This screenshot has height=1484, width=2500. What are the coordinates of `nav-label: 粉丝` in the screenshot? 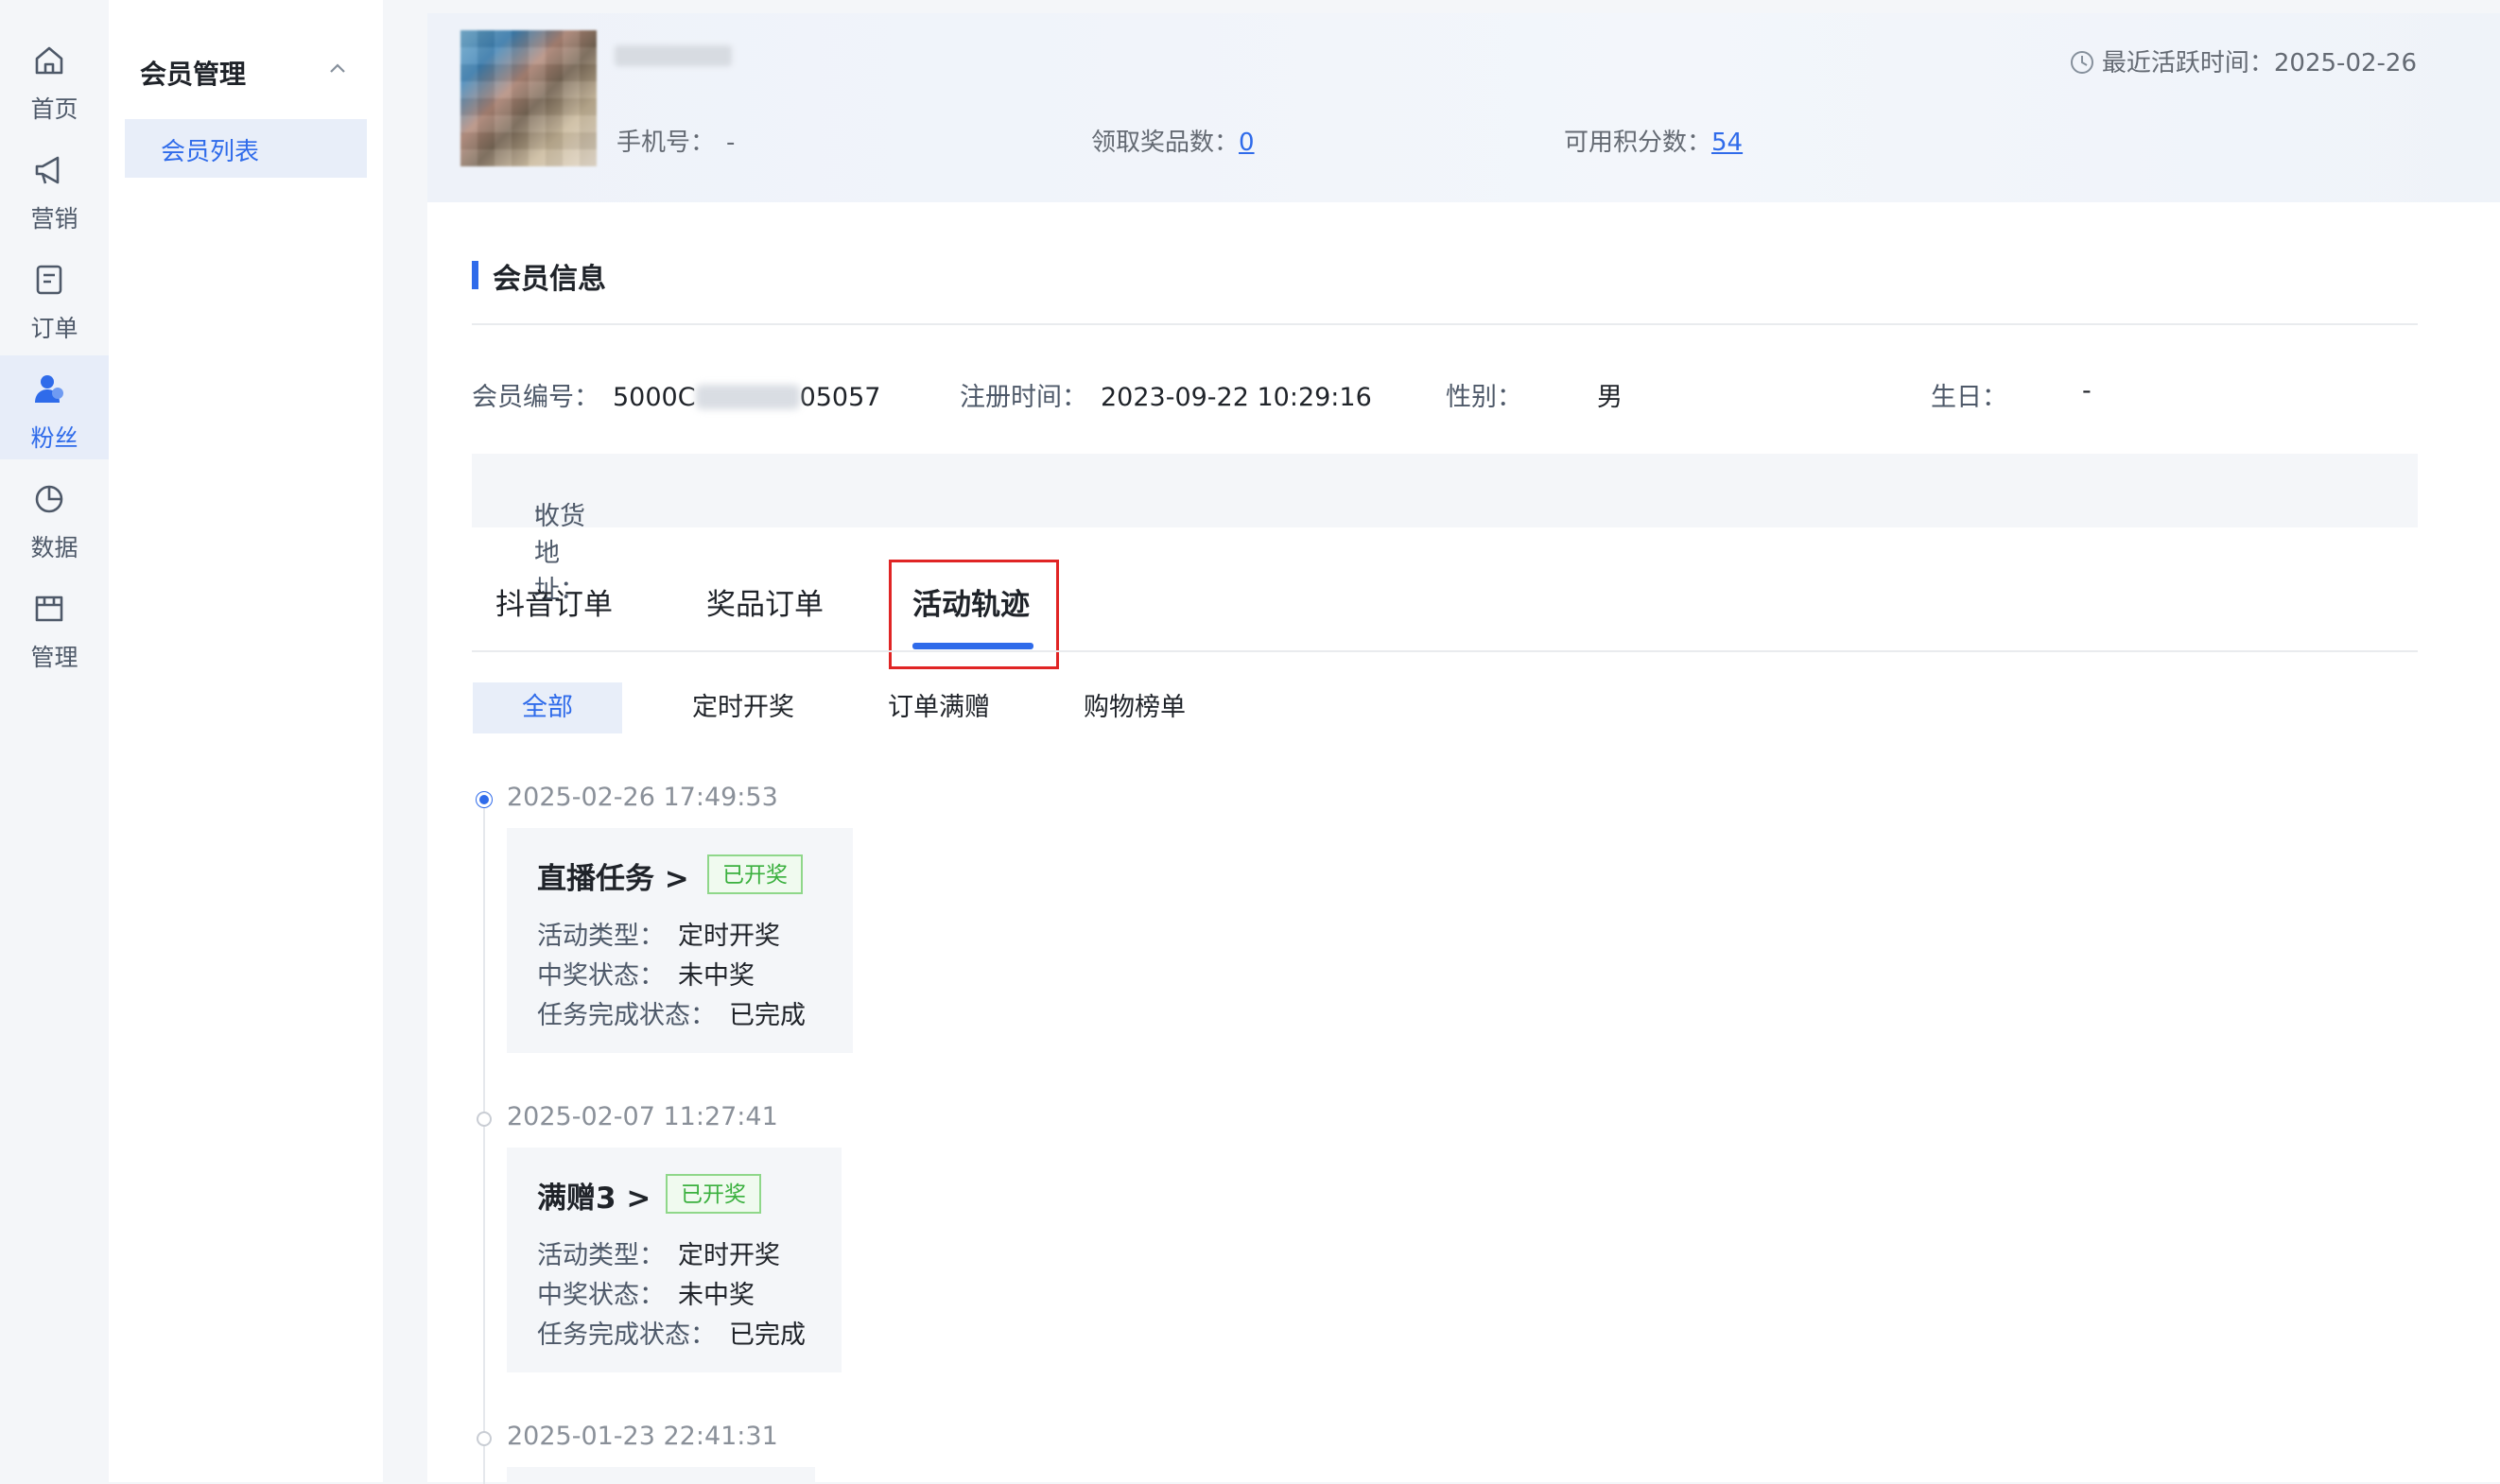 It's located at (54, 438).